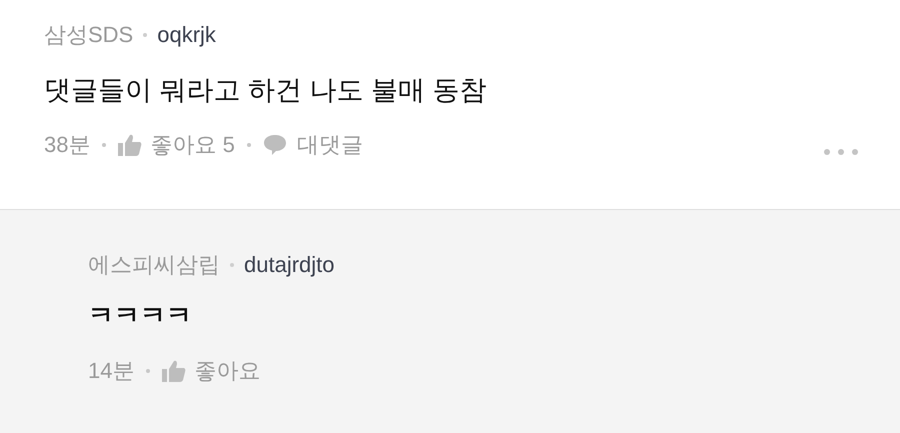 The height and width of the screenshot is (433, 900). What do you see at coordinates (176, 145) in the screenshot?
I see `like-button: 좋아요 5` at bounding box center [176, 145].